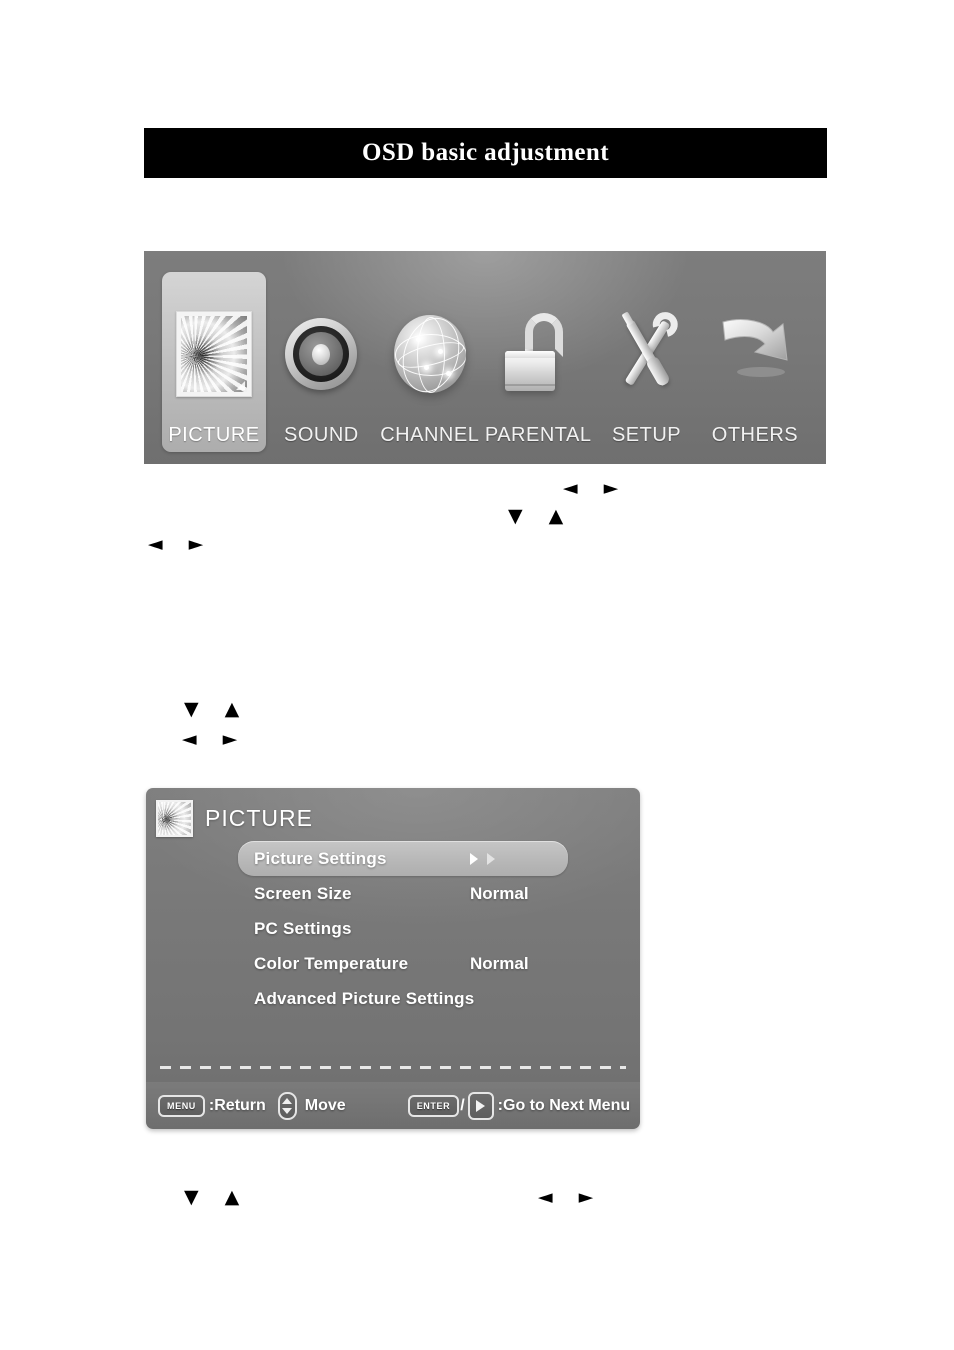 Image resolution: width=954 pixels, height=1350 pixels. I want to click on osd-menu-item-others: OTHERS, so click(755, 361).